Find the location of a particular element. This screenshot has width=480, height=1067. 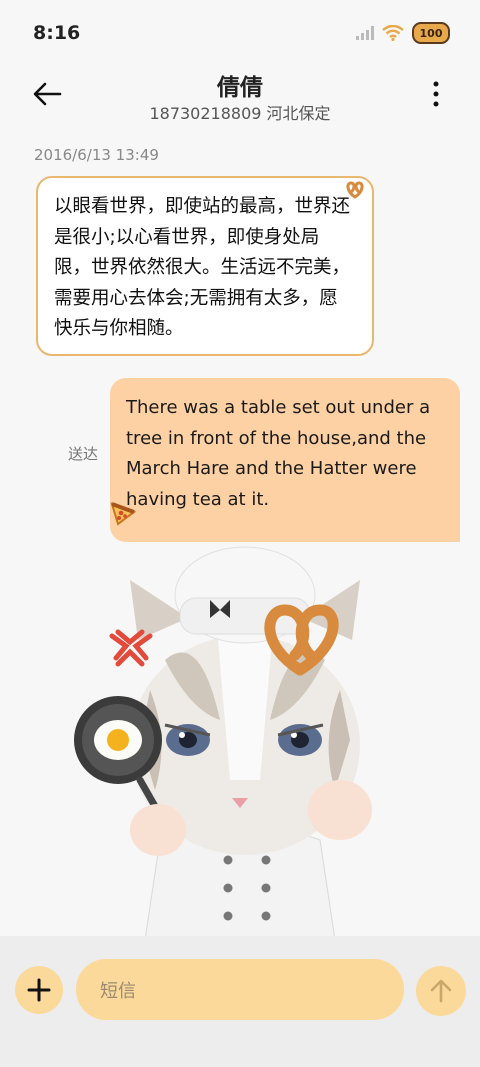

signal-icon is located at coordinates (365, 33).